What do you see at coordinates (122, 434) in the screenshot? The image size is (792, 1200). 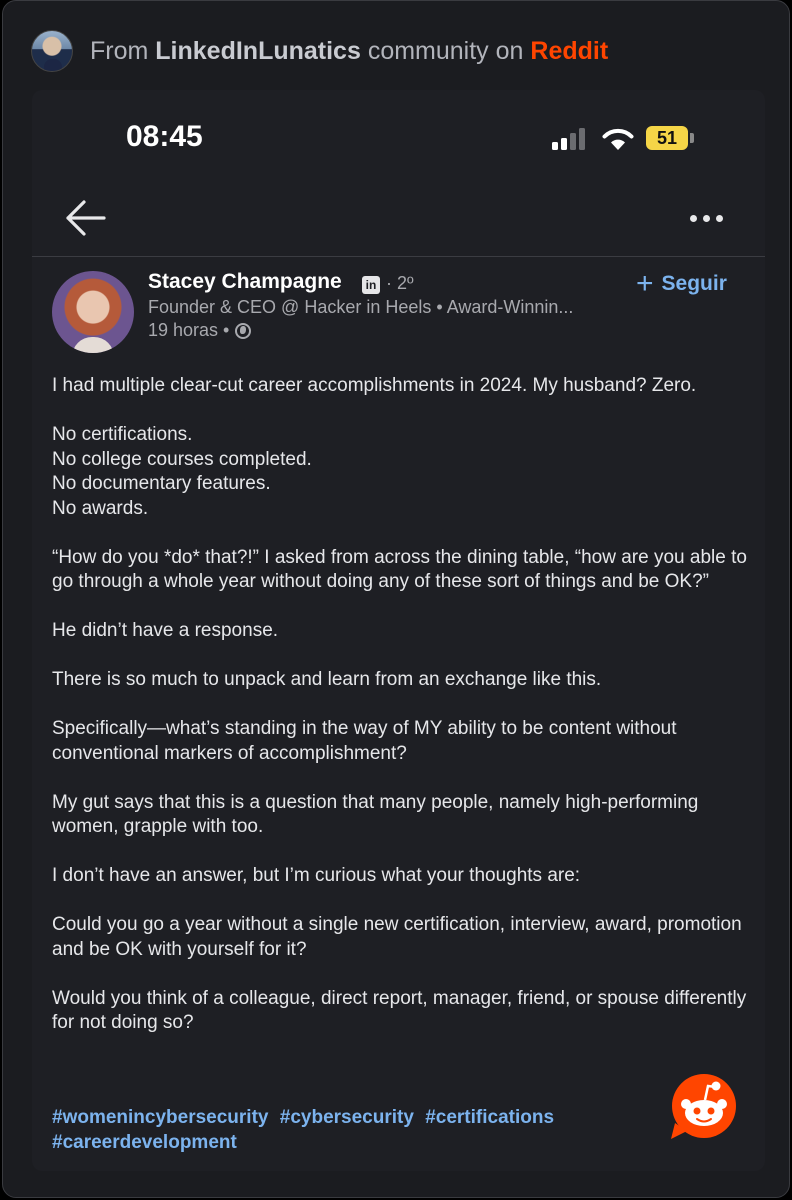 I see `post-paragraph: No certifications.` at bounding box center [122, 434].